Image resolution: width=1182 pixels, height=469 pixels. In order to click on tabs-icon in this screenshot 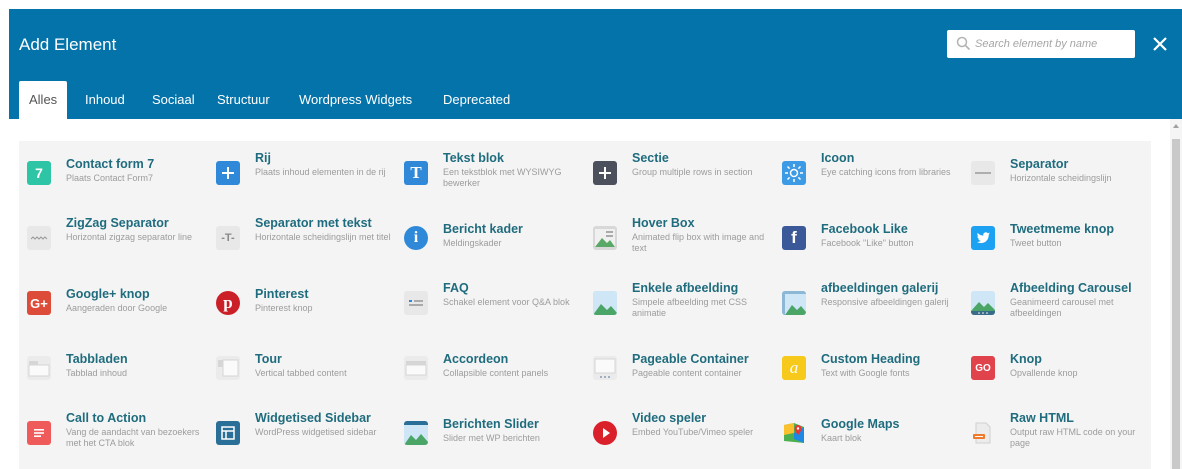, I will do `click(39, 368)`.